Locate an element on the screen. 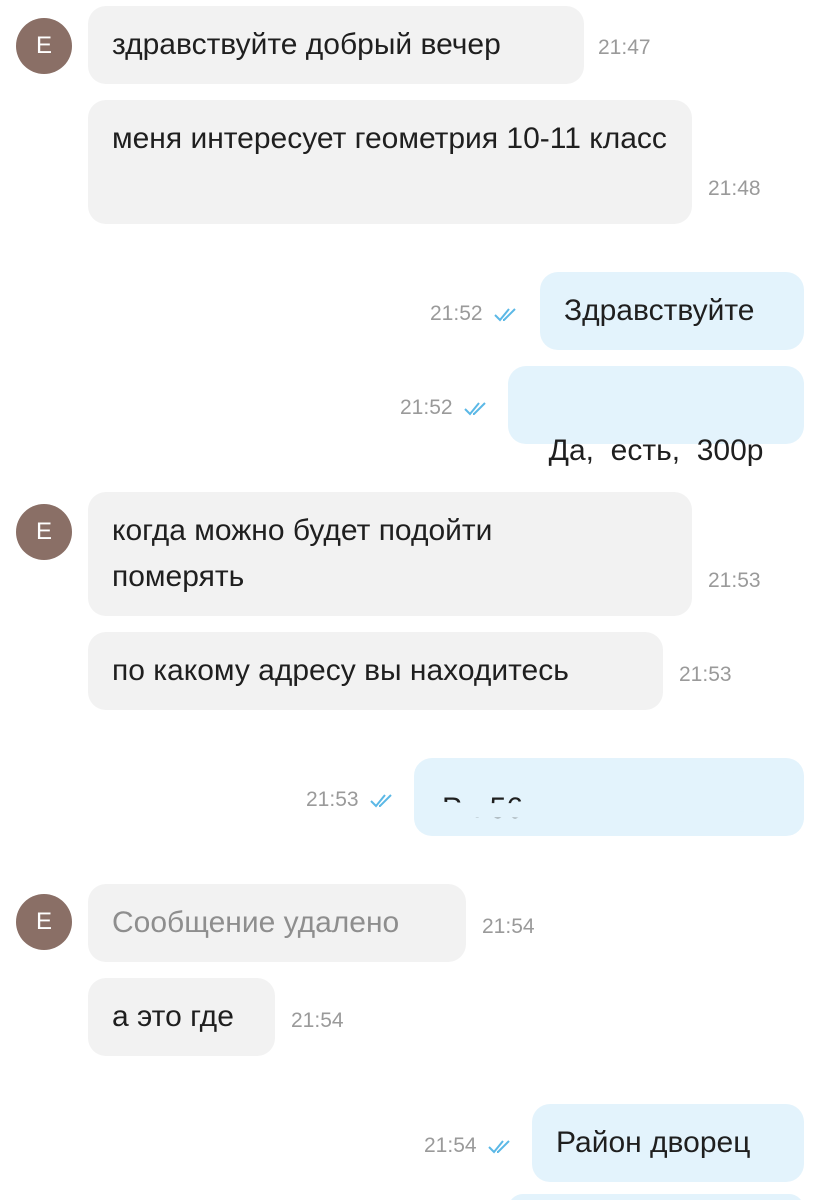 The image size is (819, 1200). incoming-message-bubble: когда можно будет подойти померять is located at coordinates (390, 554).